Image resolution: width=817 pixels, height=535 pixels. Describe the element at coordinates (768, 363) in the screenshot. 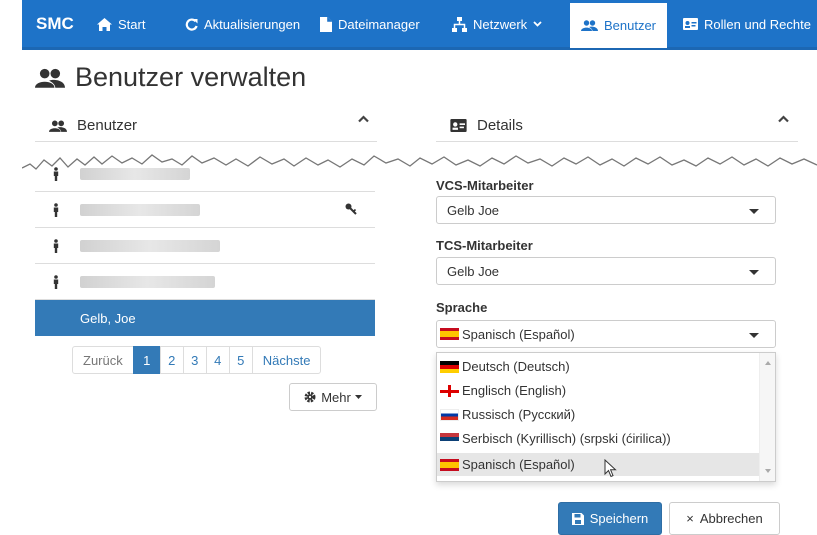

I see `scroll-up-arrow-icon` at that location.